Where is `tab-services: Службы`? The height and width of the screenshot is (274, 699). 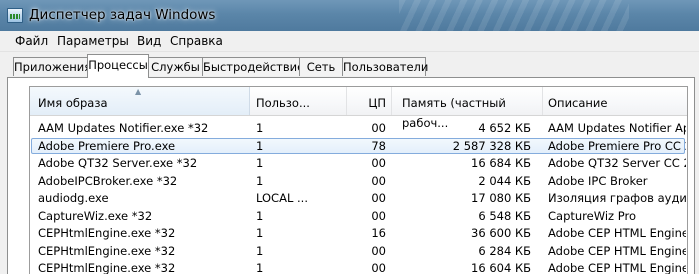 tab-services: Службы is located at coordinates (175, 66).